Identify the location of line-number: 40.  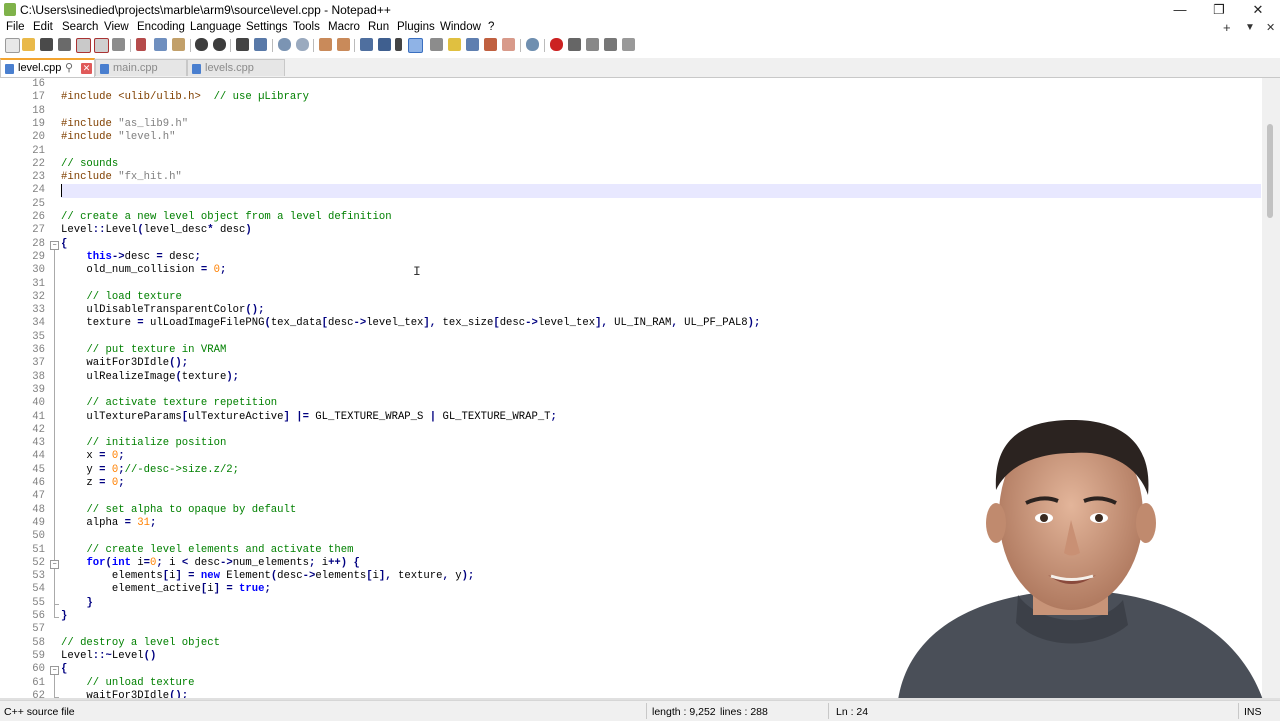
(38, 403).